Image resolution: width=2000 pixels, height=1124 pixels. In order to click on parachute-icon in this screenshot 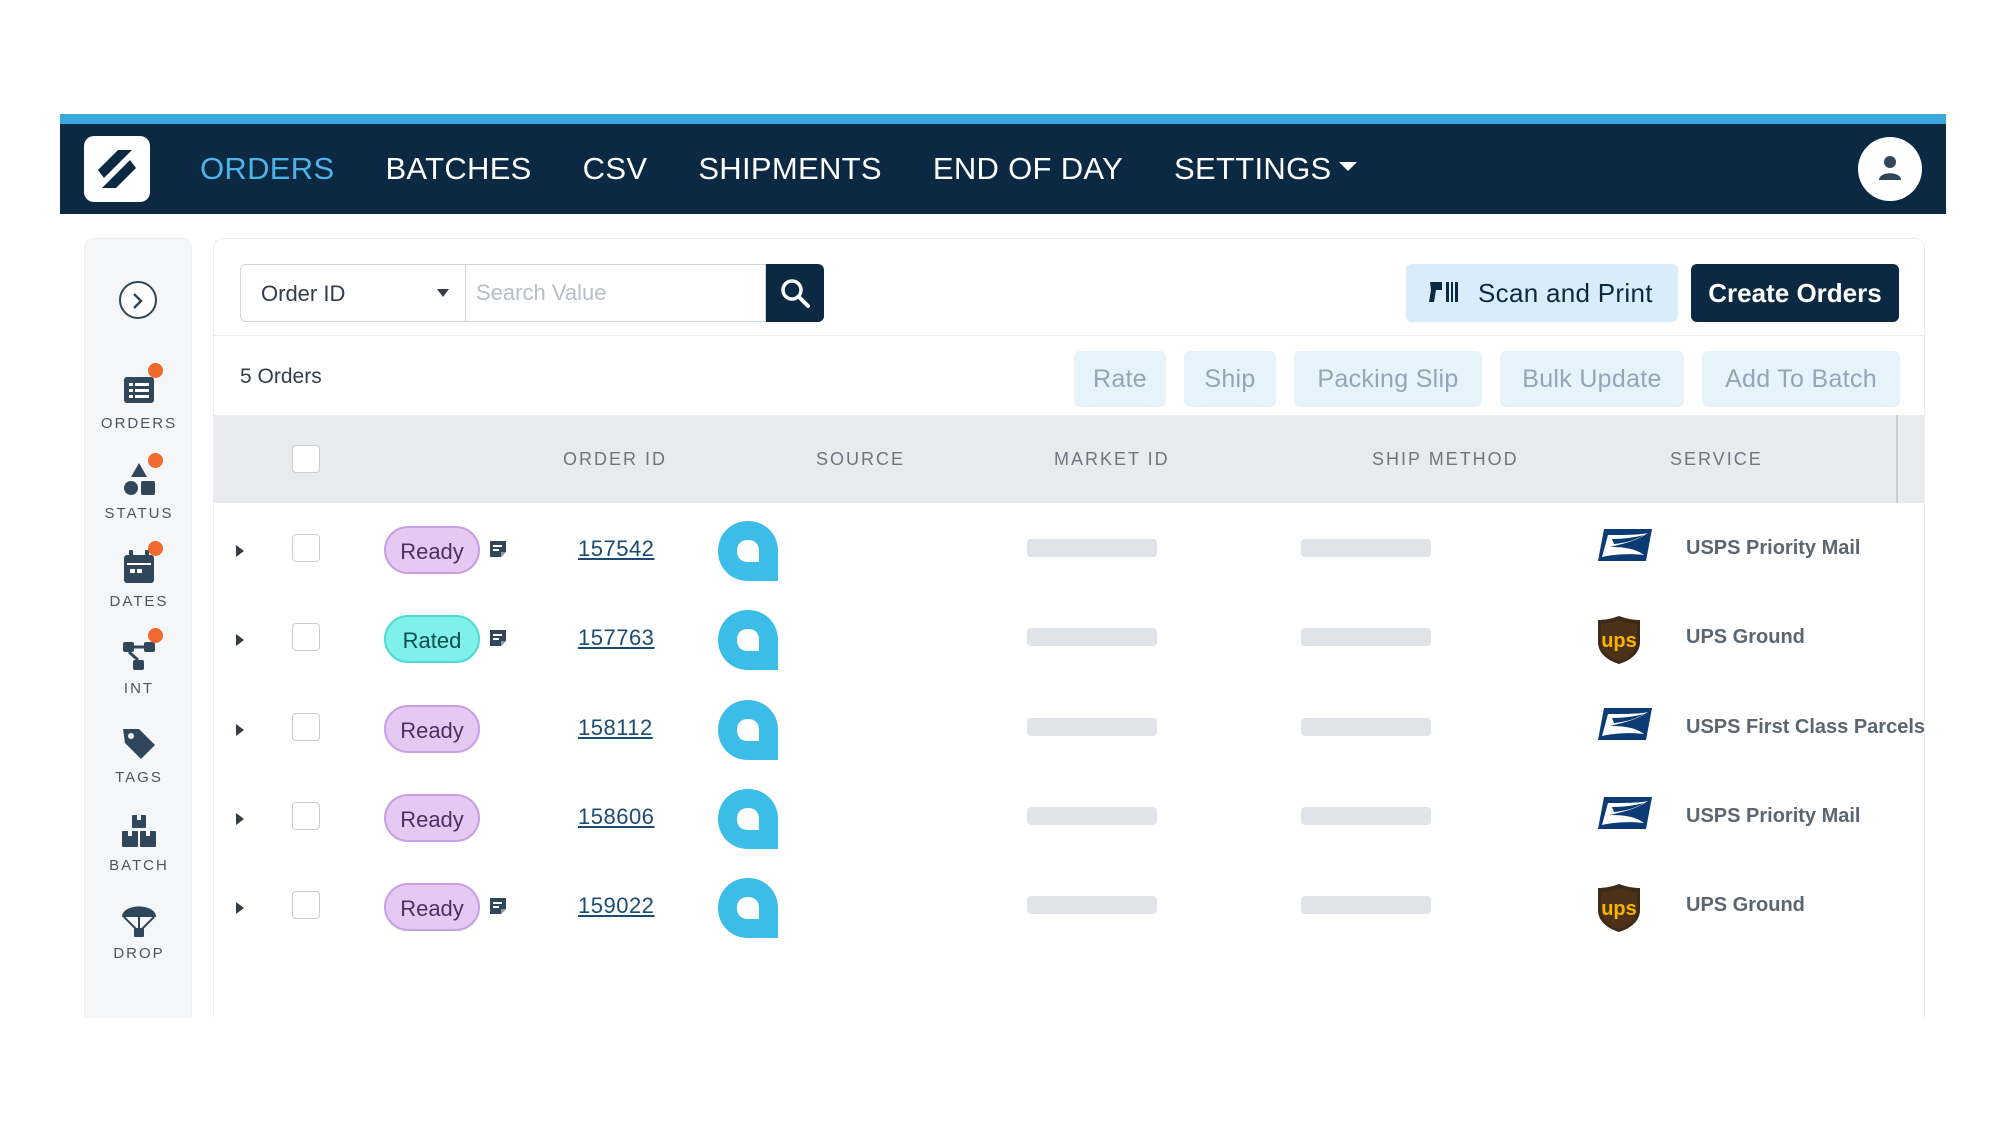, I will do `click(139, 919)`.